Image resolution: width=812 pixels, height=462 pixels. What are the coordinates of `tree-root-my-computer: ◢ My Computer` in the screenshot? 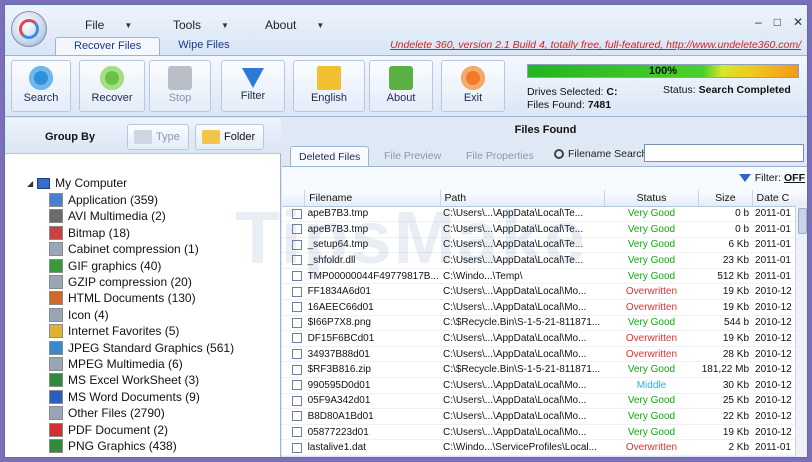 It's located at (77, 183).